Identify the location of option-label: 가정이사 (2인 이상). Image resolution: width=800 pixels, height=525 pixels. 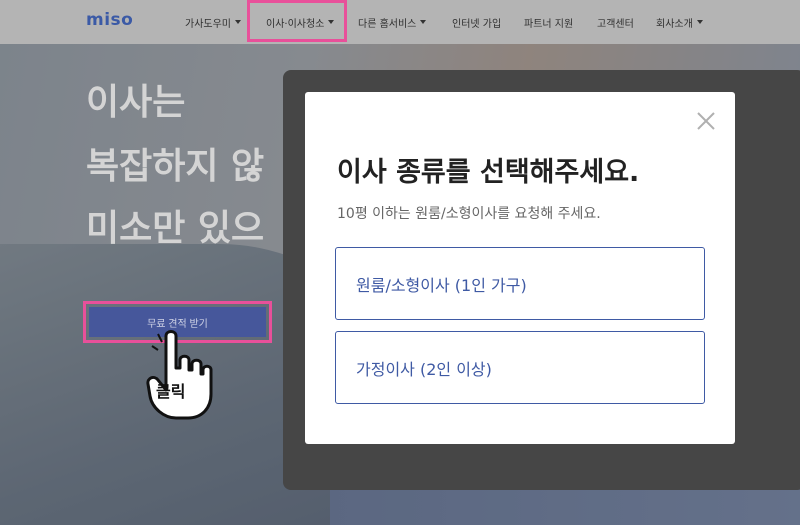
(424, 369).